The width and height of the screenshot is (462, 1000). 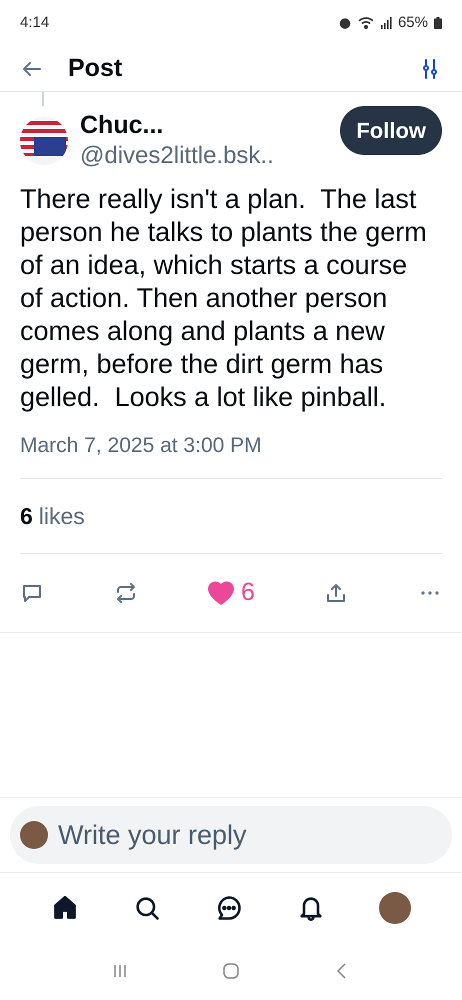 What do you see at coordinates (366, 23) in the screenshot?
I see `wifi-icon` at bounding box center [366, 23].